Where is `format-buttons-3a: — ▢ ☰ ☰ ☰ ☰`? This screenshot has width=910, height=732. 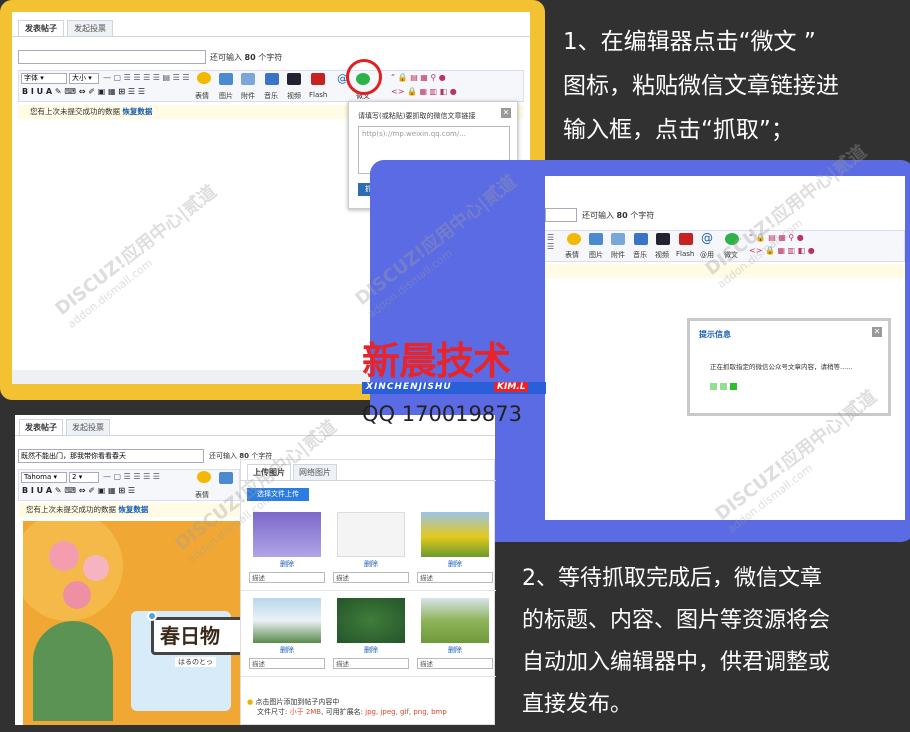 format-buttons-3a: — ▢ ☰ ☰ ☰ ☰ is located at coordinates (131, 476).